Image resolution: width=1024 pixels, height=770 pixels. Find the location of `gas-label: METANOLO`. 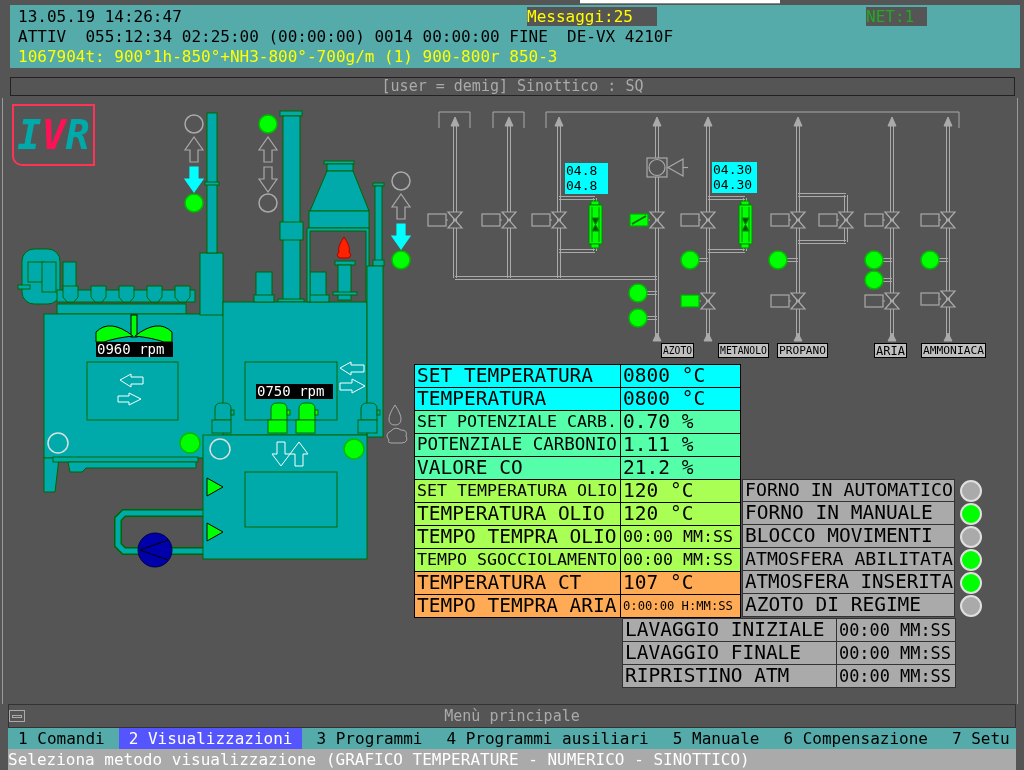

gas-label: METANOLO is located at coordinates (743, 350).